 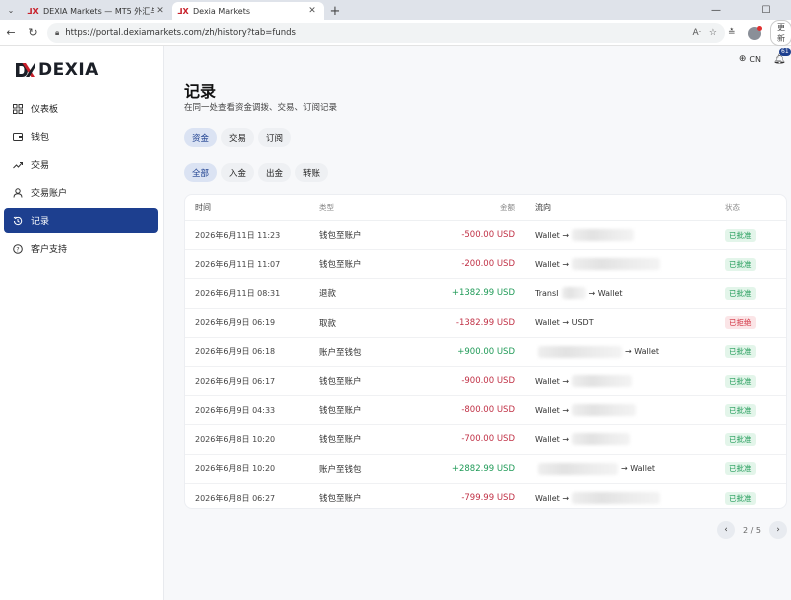 I want to click on cell-type: 取款, so click(x=328, y=323).